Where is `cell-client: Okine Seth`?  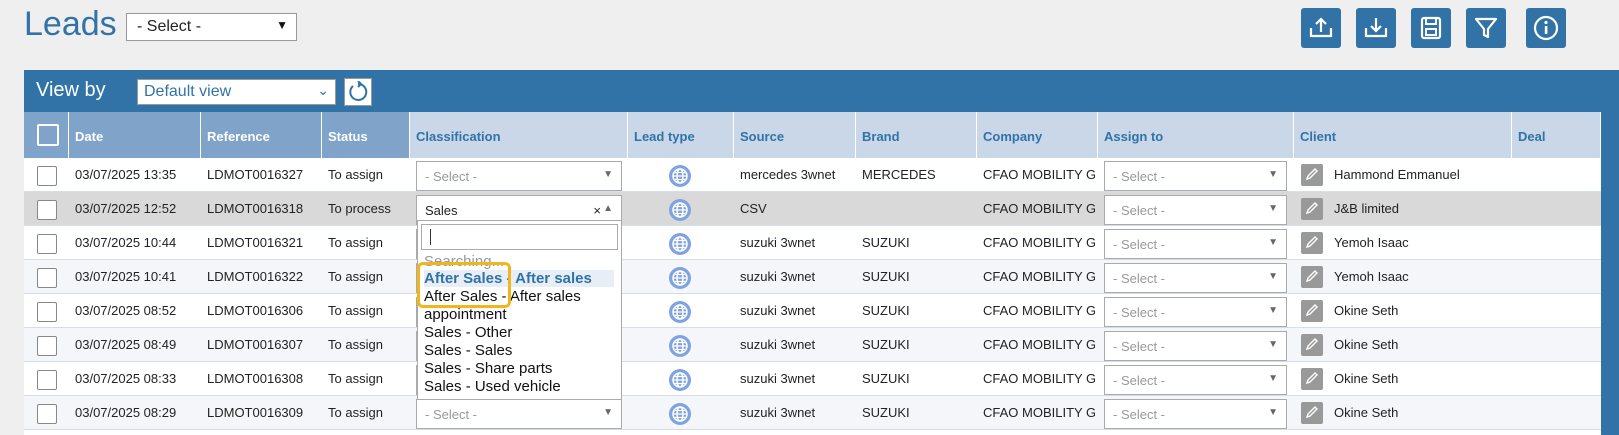 cell-client: Okine Seth is located at coordinates (1366, 344).